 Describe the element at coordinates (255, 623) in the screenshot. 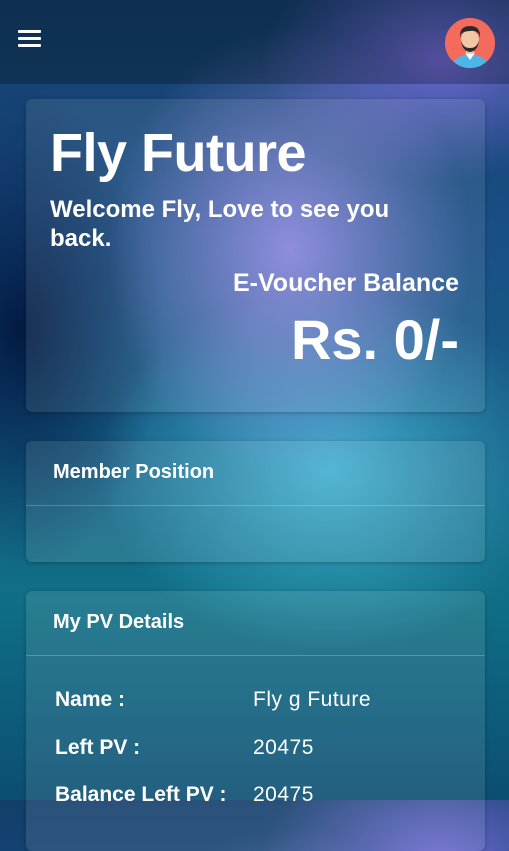

I see `pv-details-header: My PV Details` at that location.